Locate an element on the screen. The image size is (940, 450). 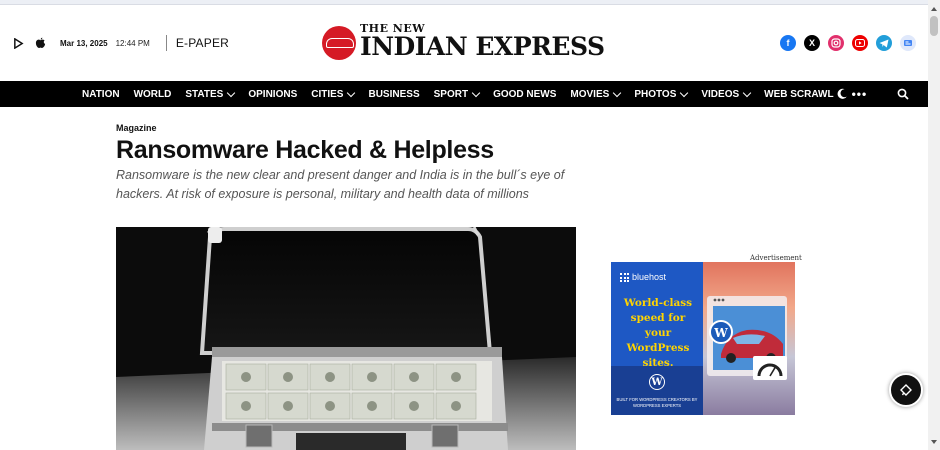
nav-label: STATES is located at coordinates (204, 94).